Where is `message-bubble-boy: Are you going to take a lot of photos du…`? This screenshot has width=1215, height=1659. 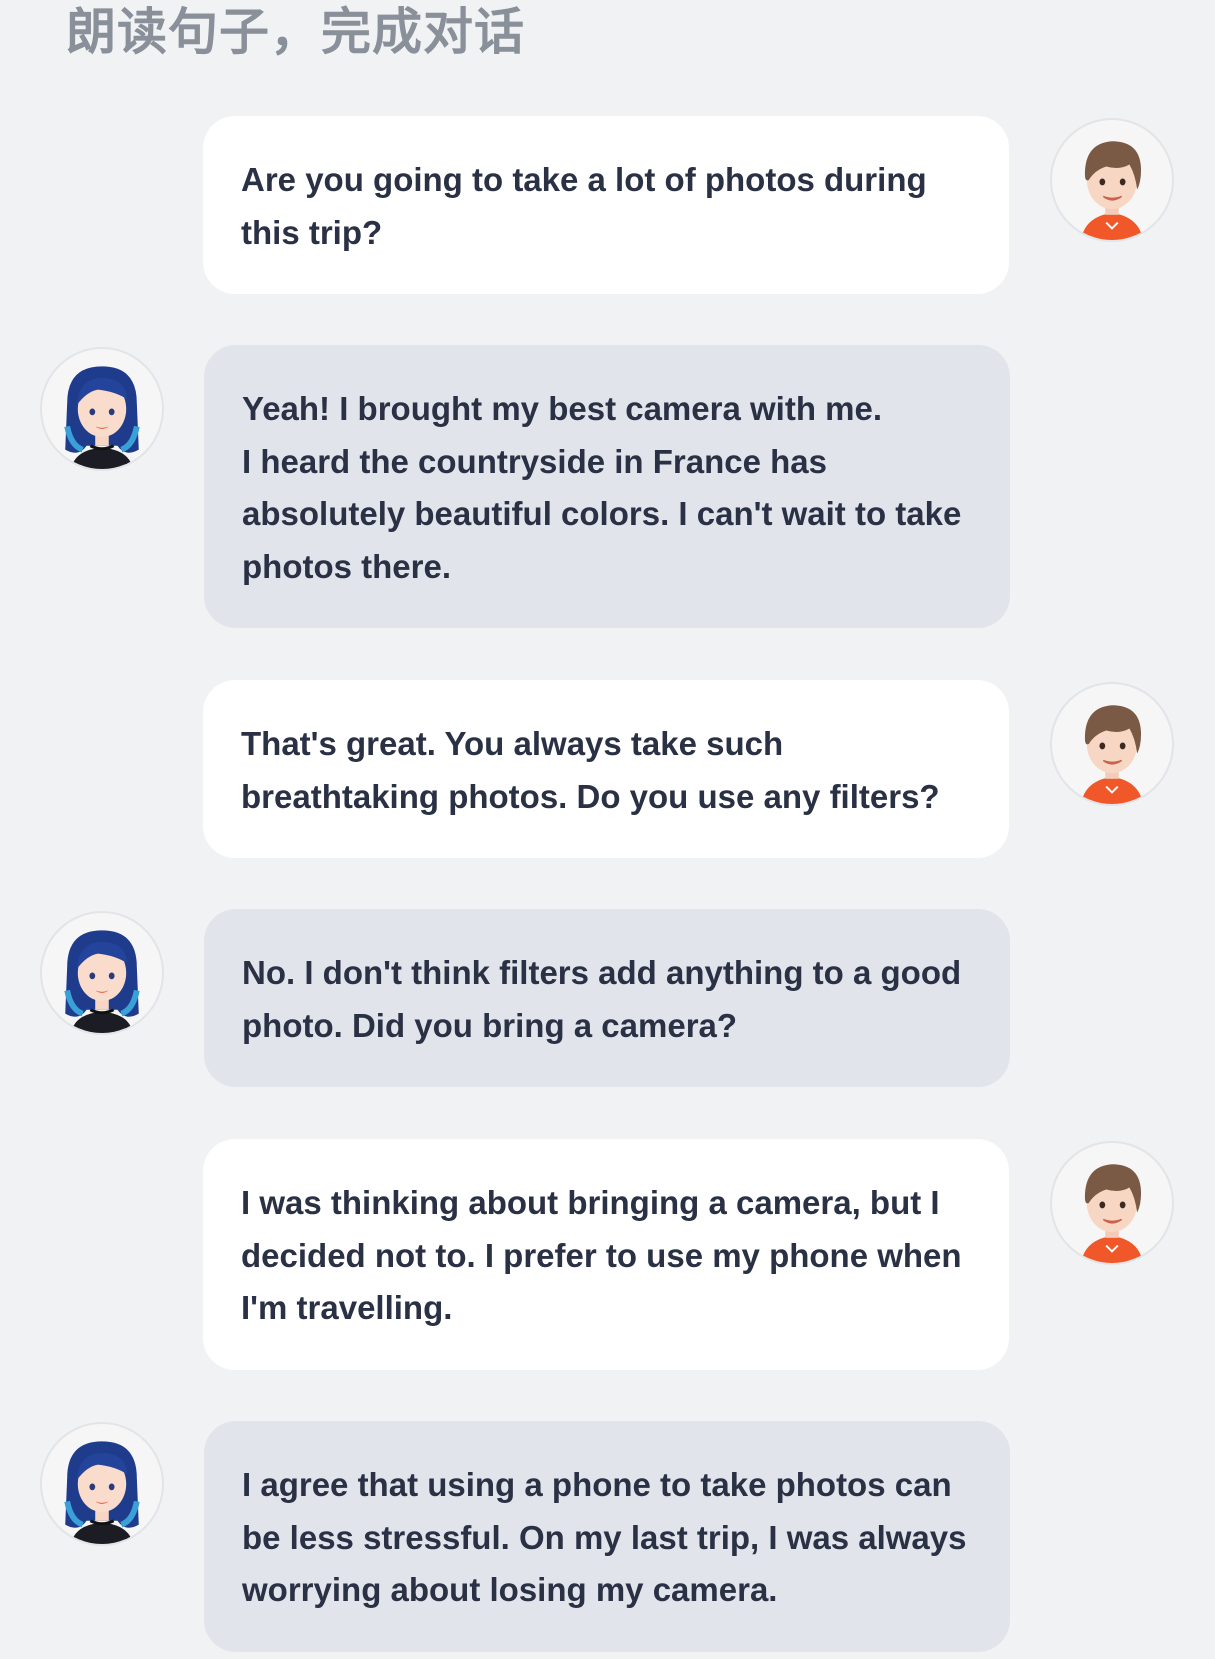
message-bubble-boy: Are you going to take a lot of photos du… is located at coordinates (606, 205).